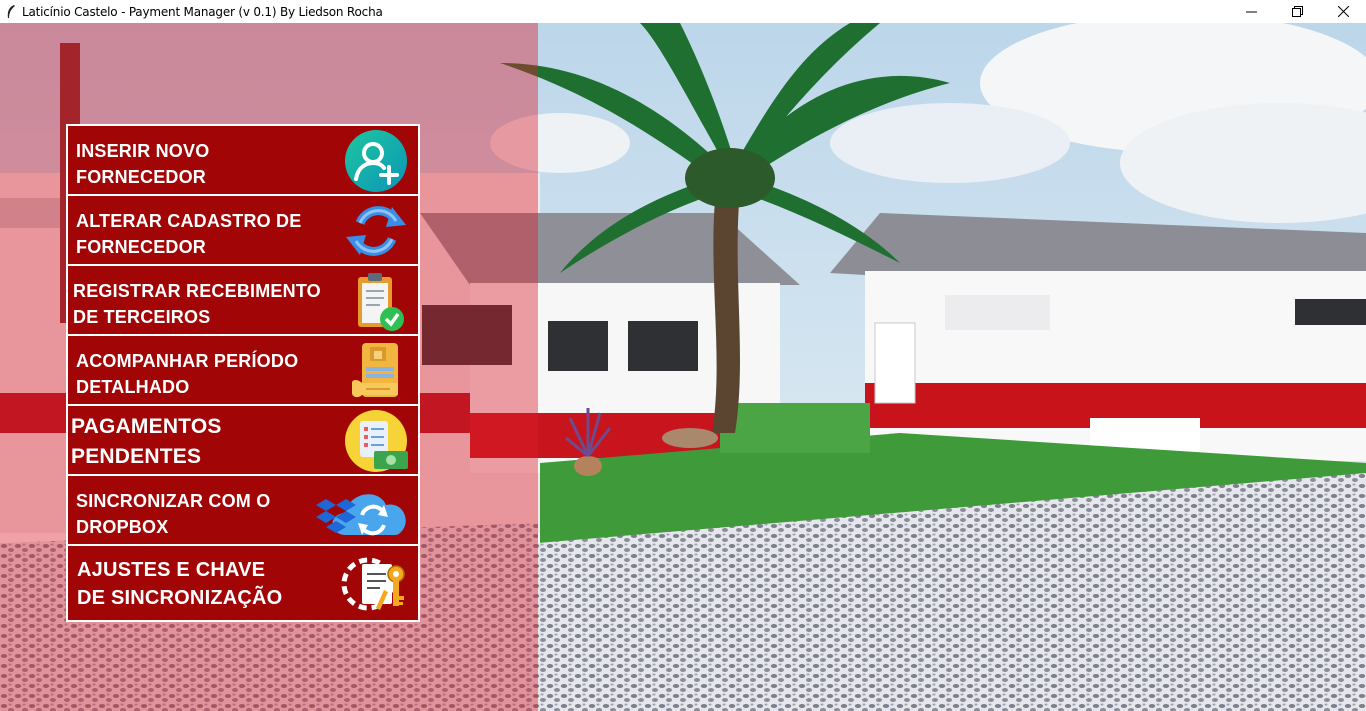 The image size is (1366, 711). I want to click on close-icon, so click(1343, 11).